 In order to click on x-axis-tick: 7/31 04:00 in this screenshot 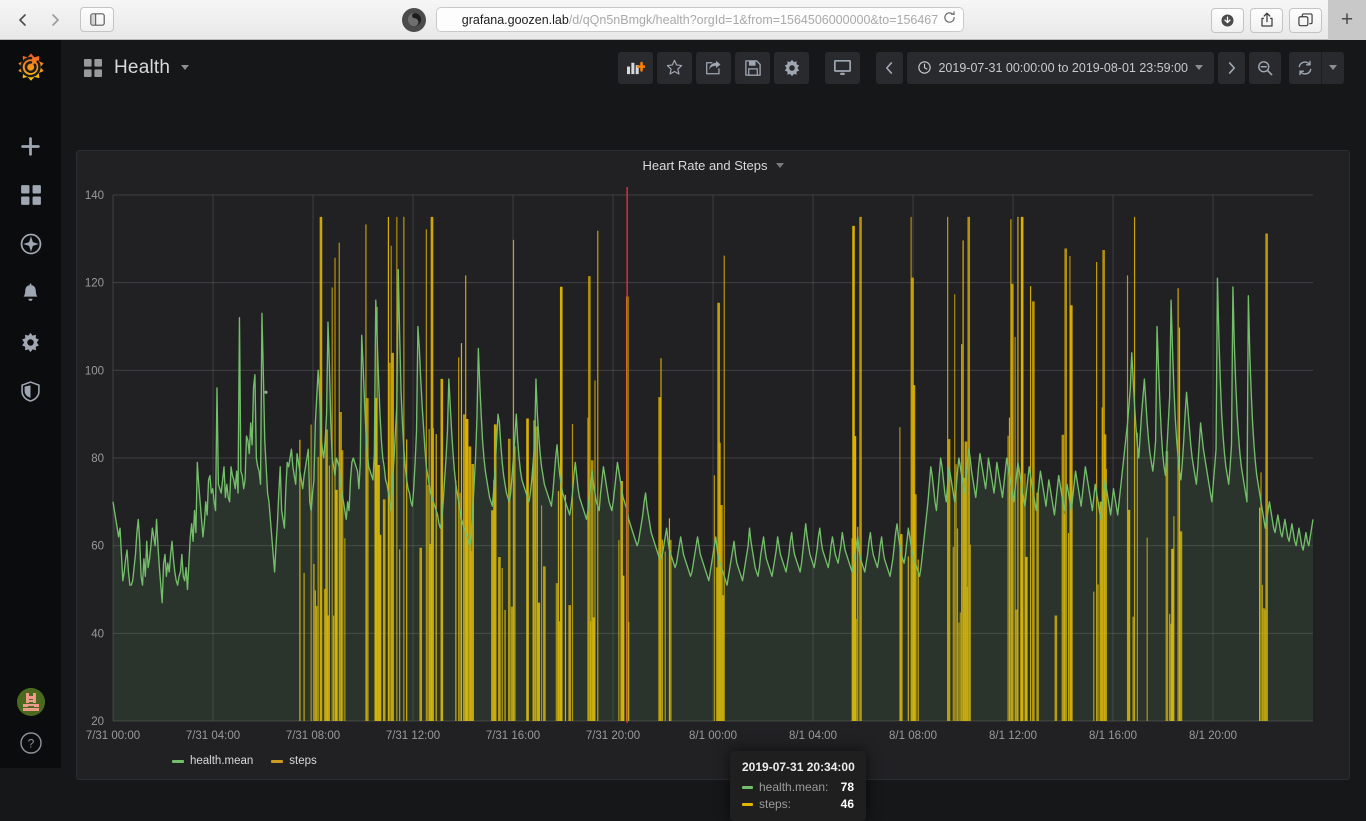, I will do `click(213, 736)`.